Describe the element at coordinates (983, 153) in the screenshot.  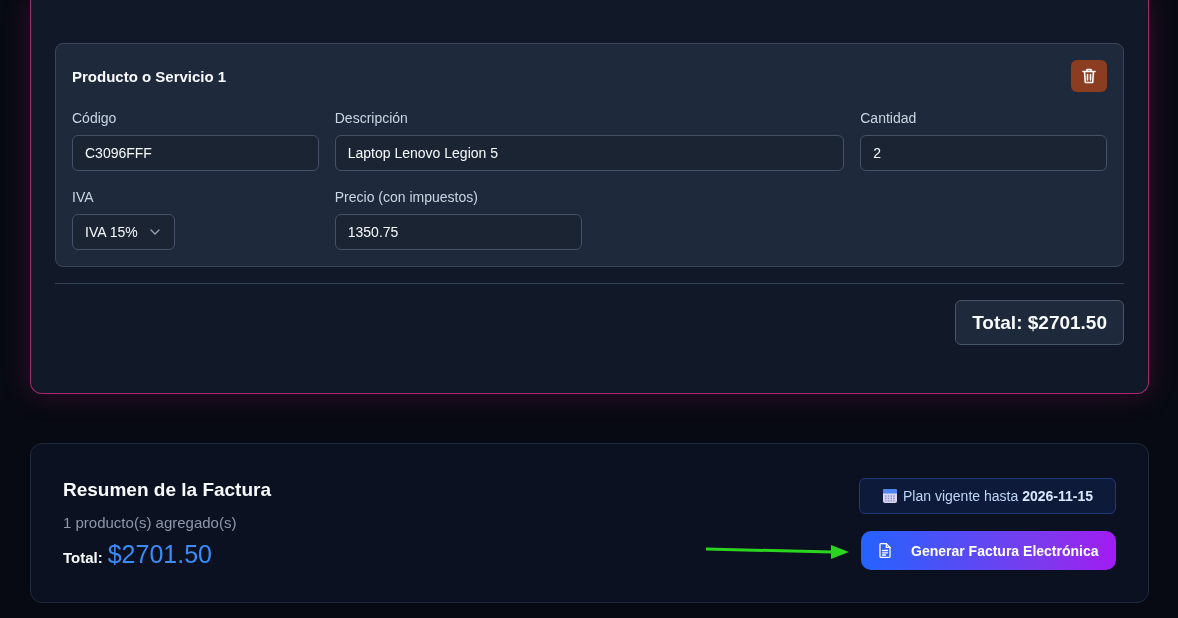
I see `quantity-input: 2` at that location.